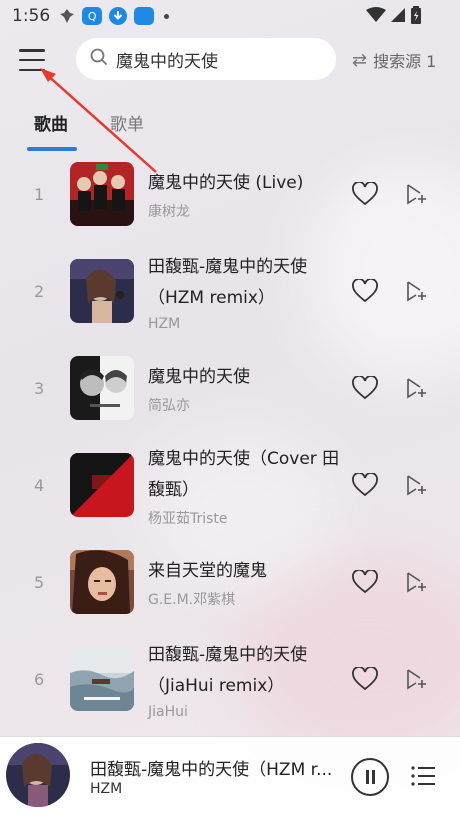 The image size is (460, 818). I want to click on search-query-text: 魔鬼中的天使, so click(167, 61).